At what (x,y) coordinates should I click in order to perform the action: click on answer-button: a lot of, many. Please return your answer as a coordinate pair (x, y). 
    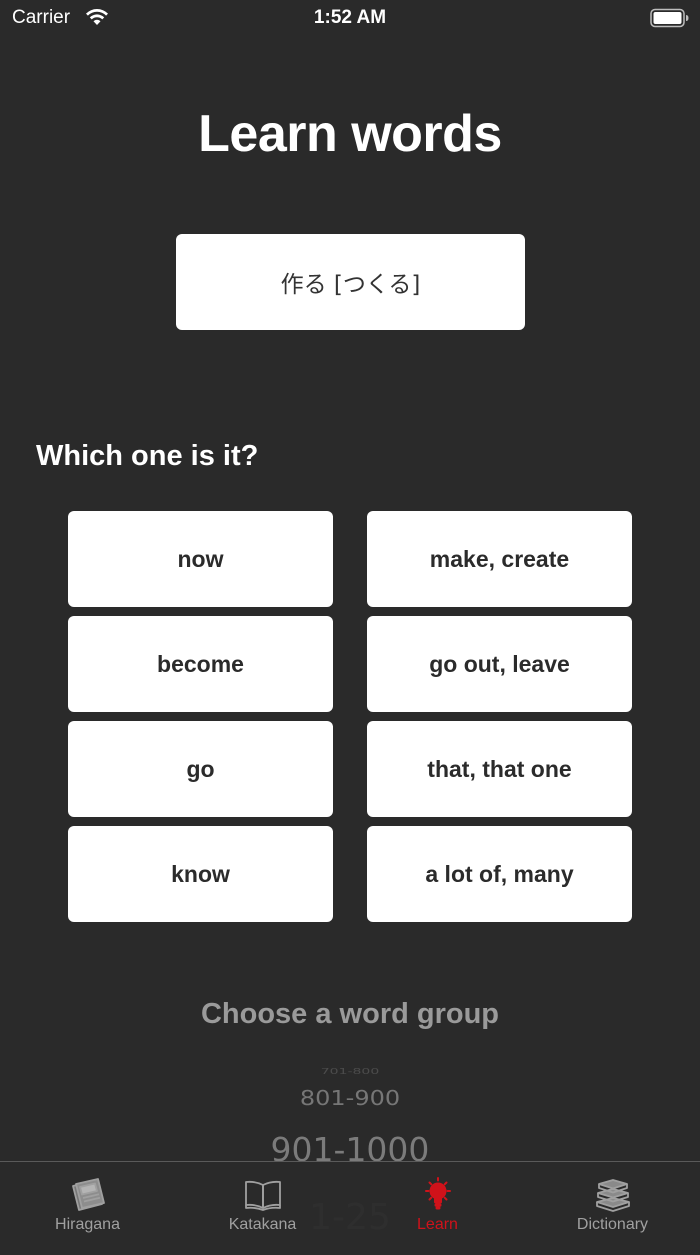
    Looking at the image, I should click on (499, 874).